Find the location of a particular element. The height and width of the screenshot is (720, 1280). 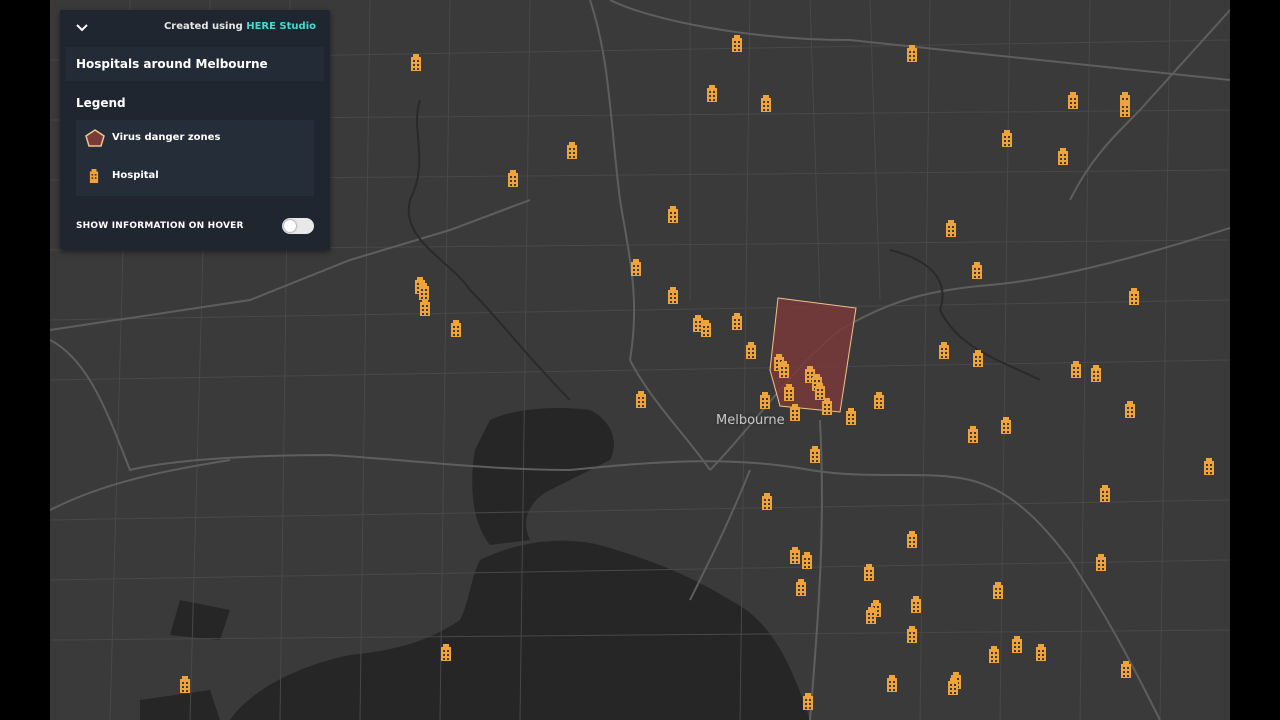

panel-header: Created using HERE Studio is located at coordinates (195, 28).